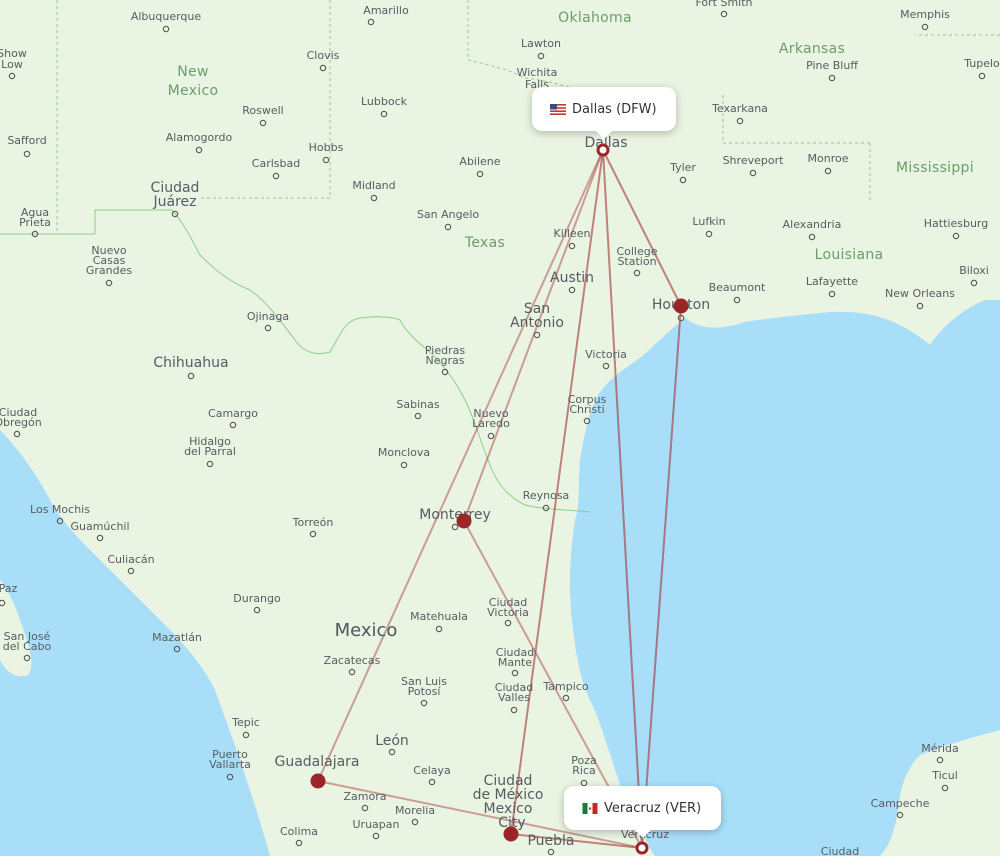 Image resolution: width=1000 pixels, height=856 pixels. I want to click on city-label: Mexico, so click(366, 630).